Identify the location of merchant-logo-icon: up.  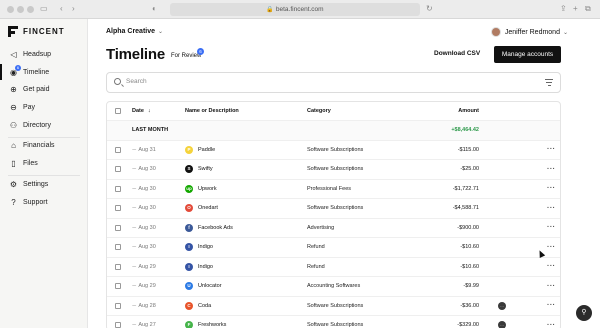
(189, 188).